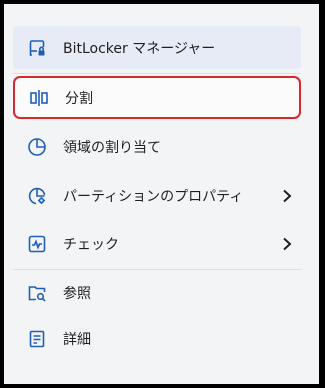  I want to click on menu-item-bitlocker-manager: BitLocker マネージャー, so click(157, 47).